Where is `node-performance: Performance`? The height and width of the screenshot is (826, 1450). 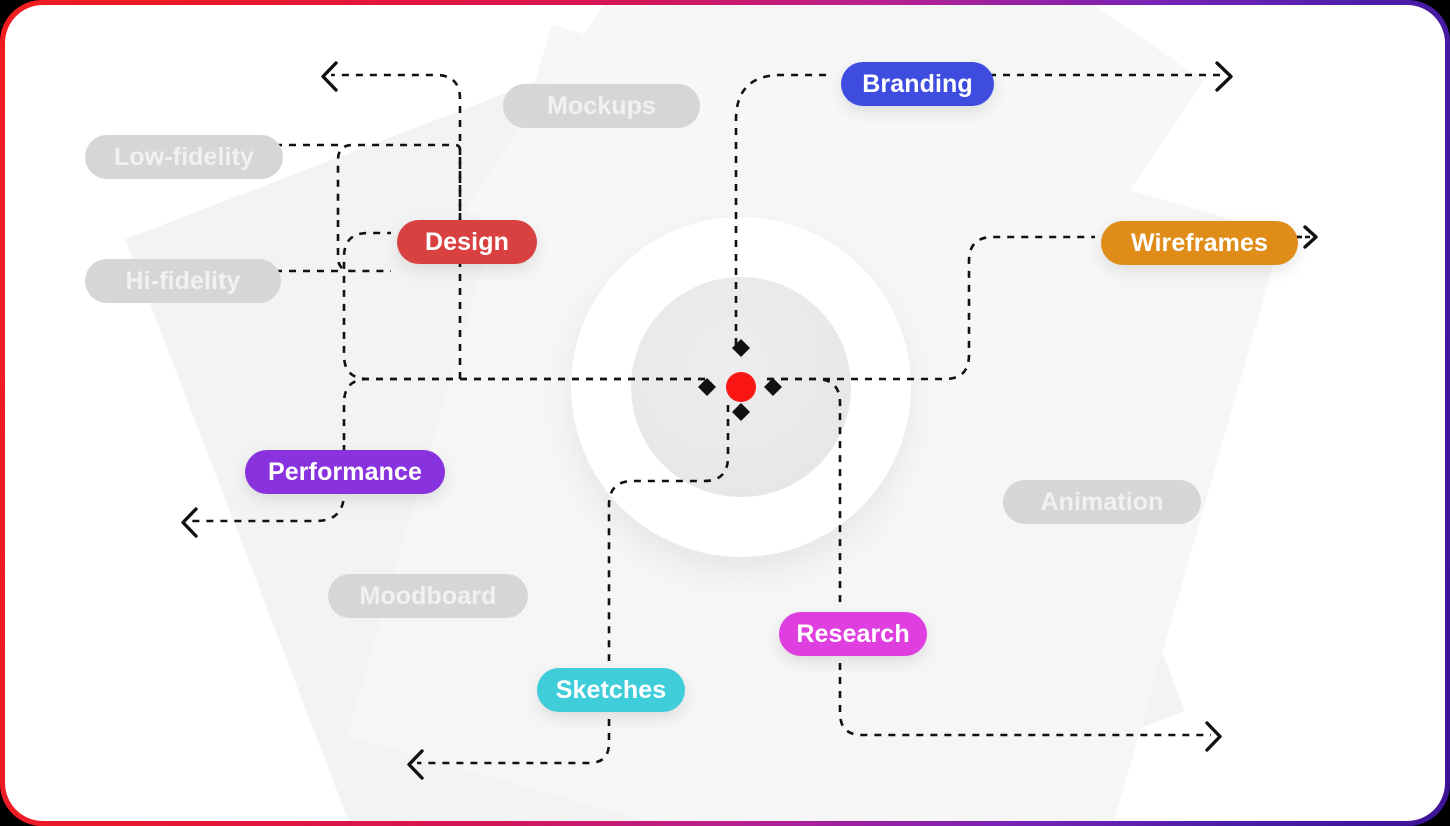
node-performance: Performance is located at coordinates (345, 472).